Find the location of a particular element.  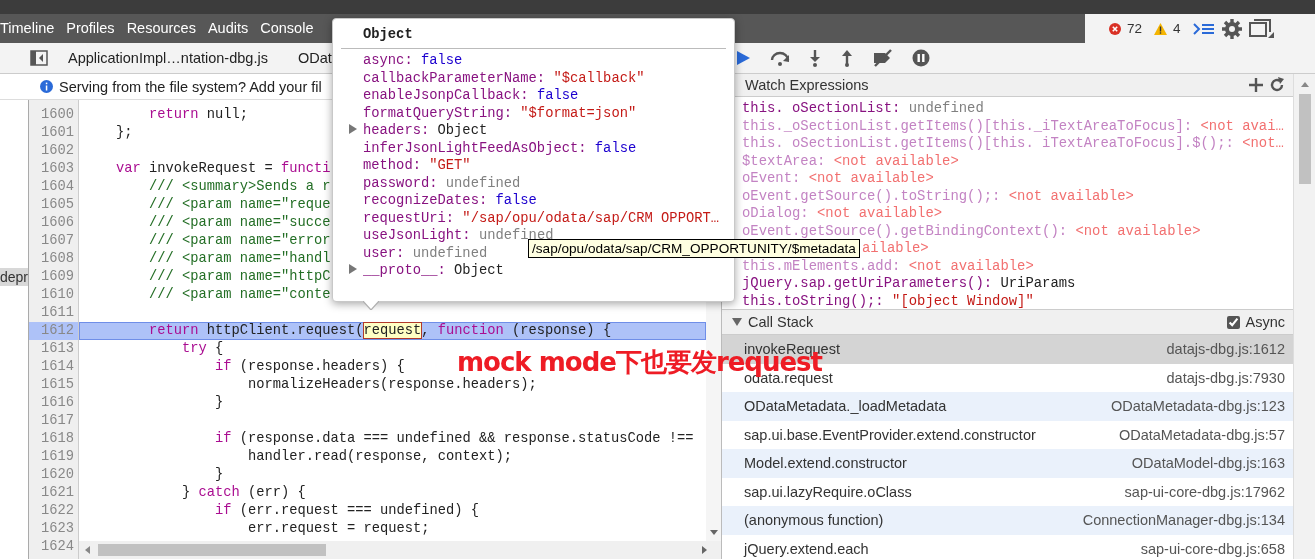

object-property: formatQueryString: "$format=json" is located at coordinates (500, 113).